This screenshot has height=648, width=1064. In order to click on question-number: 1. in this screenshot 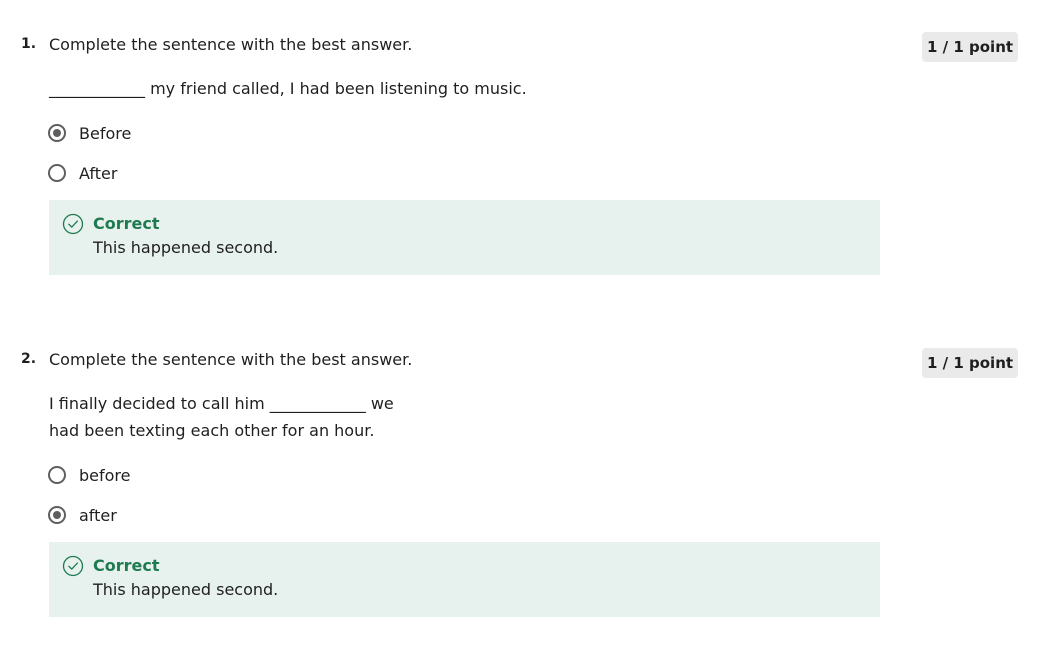, I will do `click(29, 44)`.